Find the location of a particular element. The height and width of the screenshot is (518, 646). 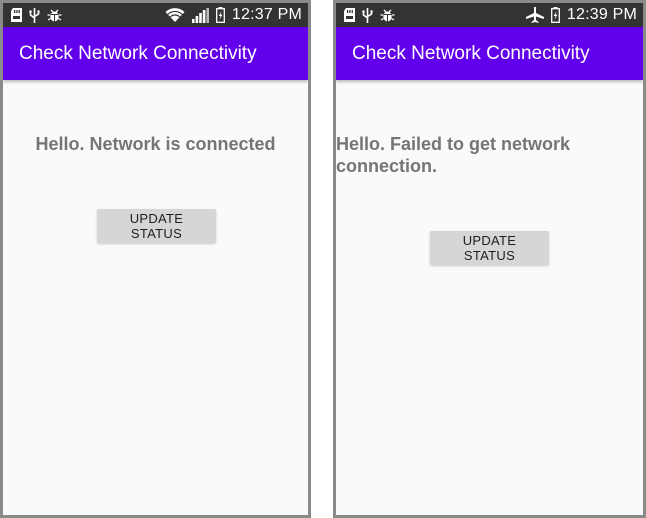

status-system: 12:39 PM is located at coordinates (581, 15).